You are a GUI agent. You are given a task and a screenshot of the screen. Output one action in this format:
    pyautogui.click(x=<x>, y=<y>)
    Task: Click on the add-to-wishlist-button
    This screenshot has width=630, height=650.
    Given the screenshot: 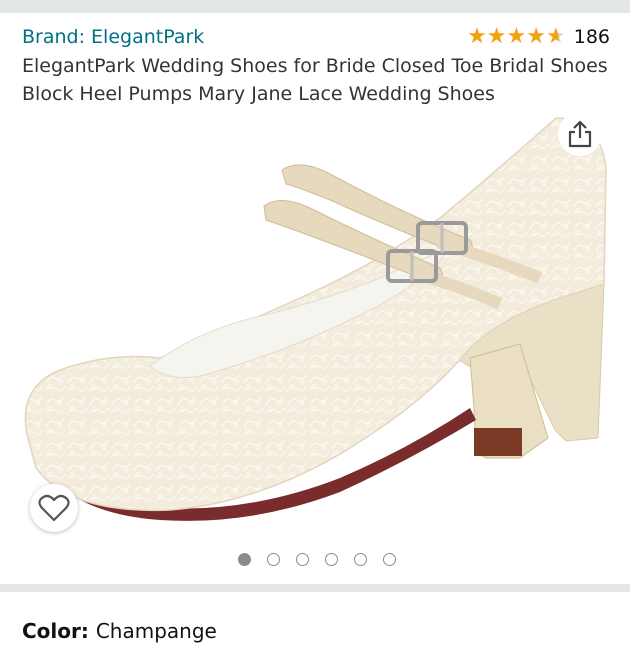 What is the action you would take?
    pyautogui.click(x=54, y=508)
    